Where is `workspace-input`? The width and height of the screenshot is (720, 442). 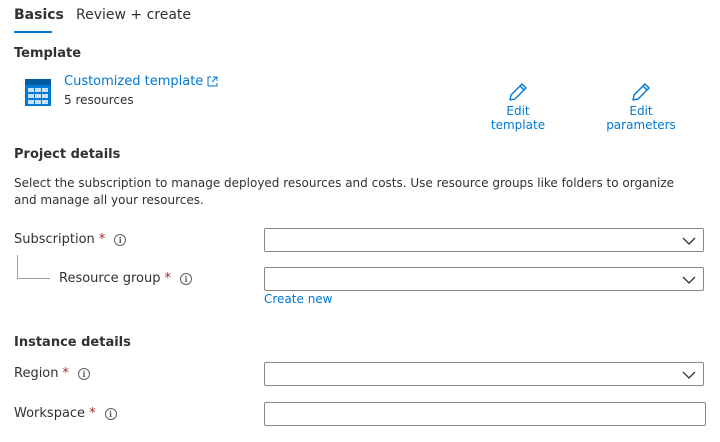
workspace-input is located at coordinates (485, 414).